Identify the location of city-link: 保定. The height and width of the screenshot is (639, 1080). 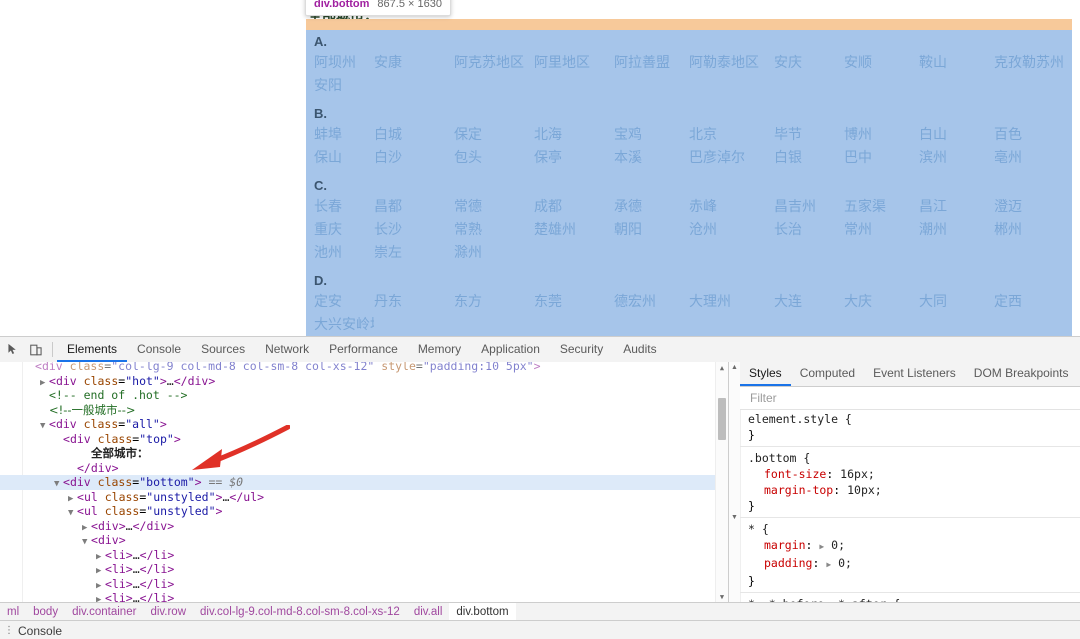
(494, 134).